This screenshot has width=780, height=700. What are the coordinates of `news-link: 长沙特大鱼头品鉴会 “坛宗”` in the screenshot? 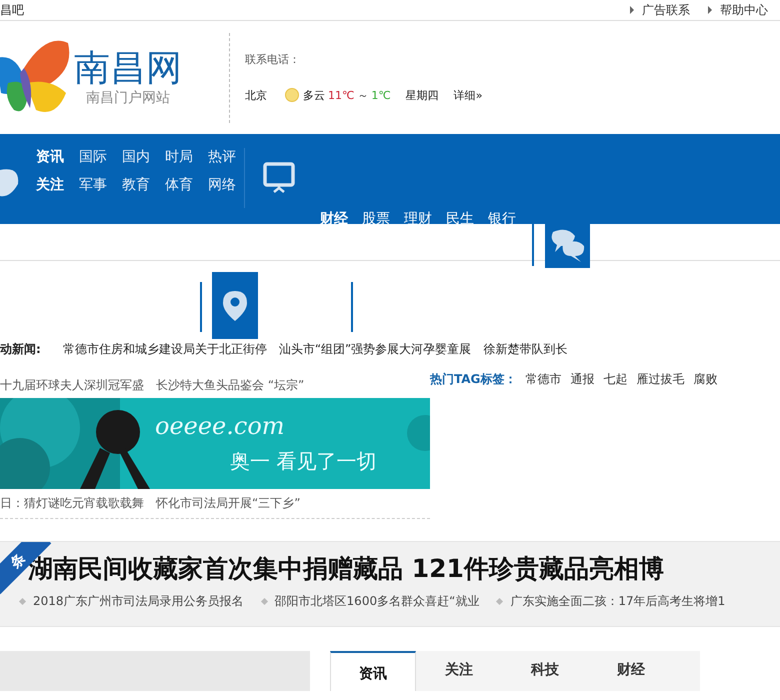 It's located at (230, 385).